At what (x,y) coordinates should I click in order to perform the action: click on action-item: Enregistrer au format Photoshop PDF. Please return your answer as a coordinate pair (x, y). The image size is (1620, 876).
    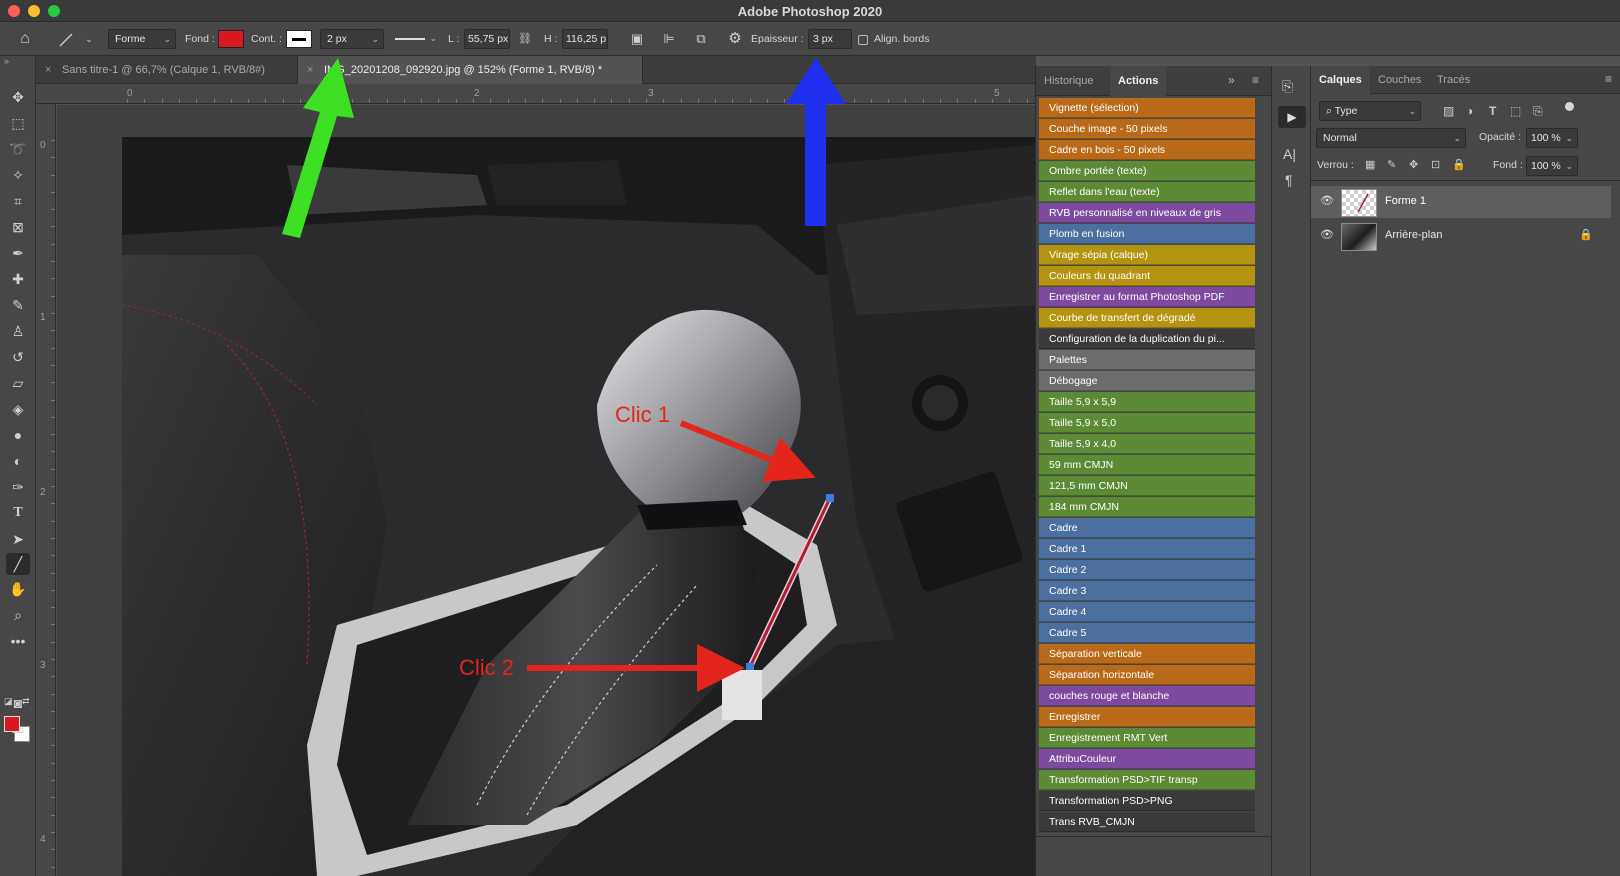
    Looking at the image, I should click on (1147, 297).